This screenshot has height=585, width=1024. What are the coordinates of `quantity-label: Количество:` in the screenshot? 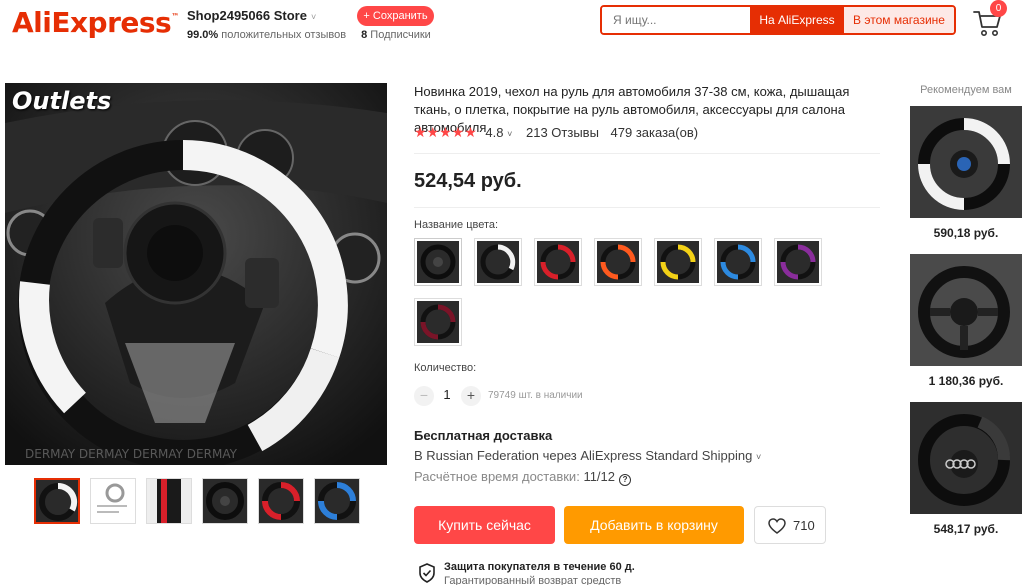 It's located at (445, 368).